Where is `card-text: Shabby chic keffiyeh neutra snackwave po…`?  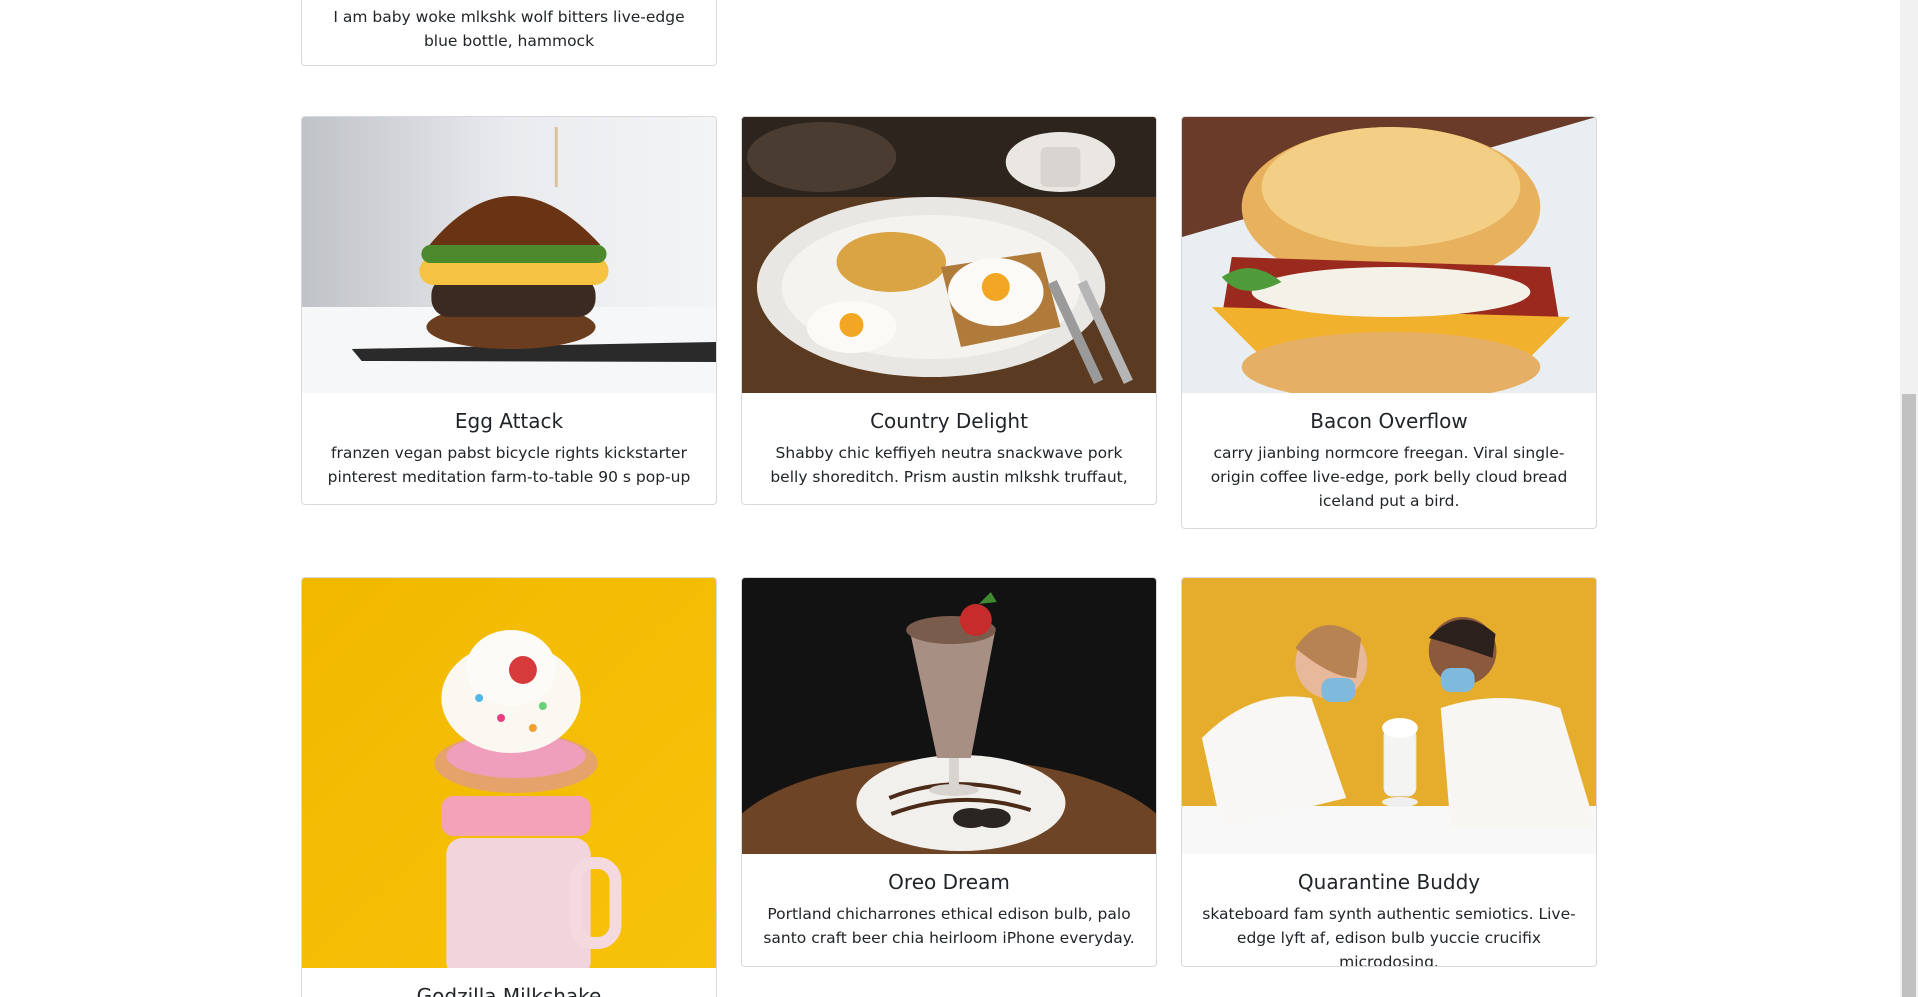 card-text: Shabby chic keffiyeh neutra snackwave po… is located at coordinates (949, 465).